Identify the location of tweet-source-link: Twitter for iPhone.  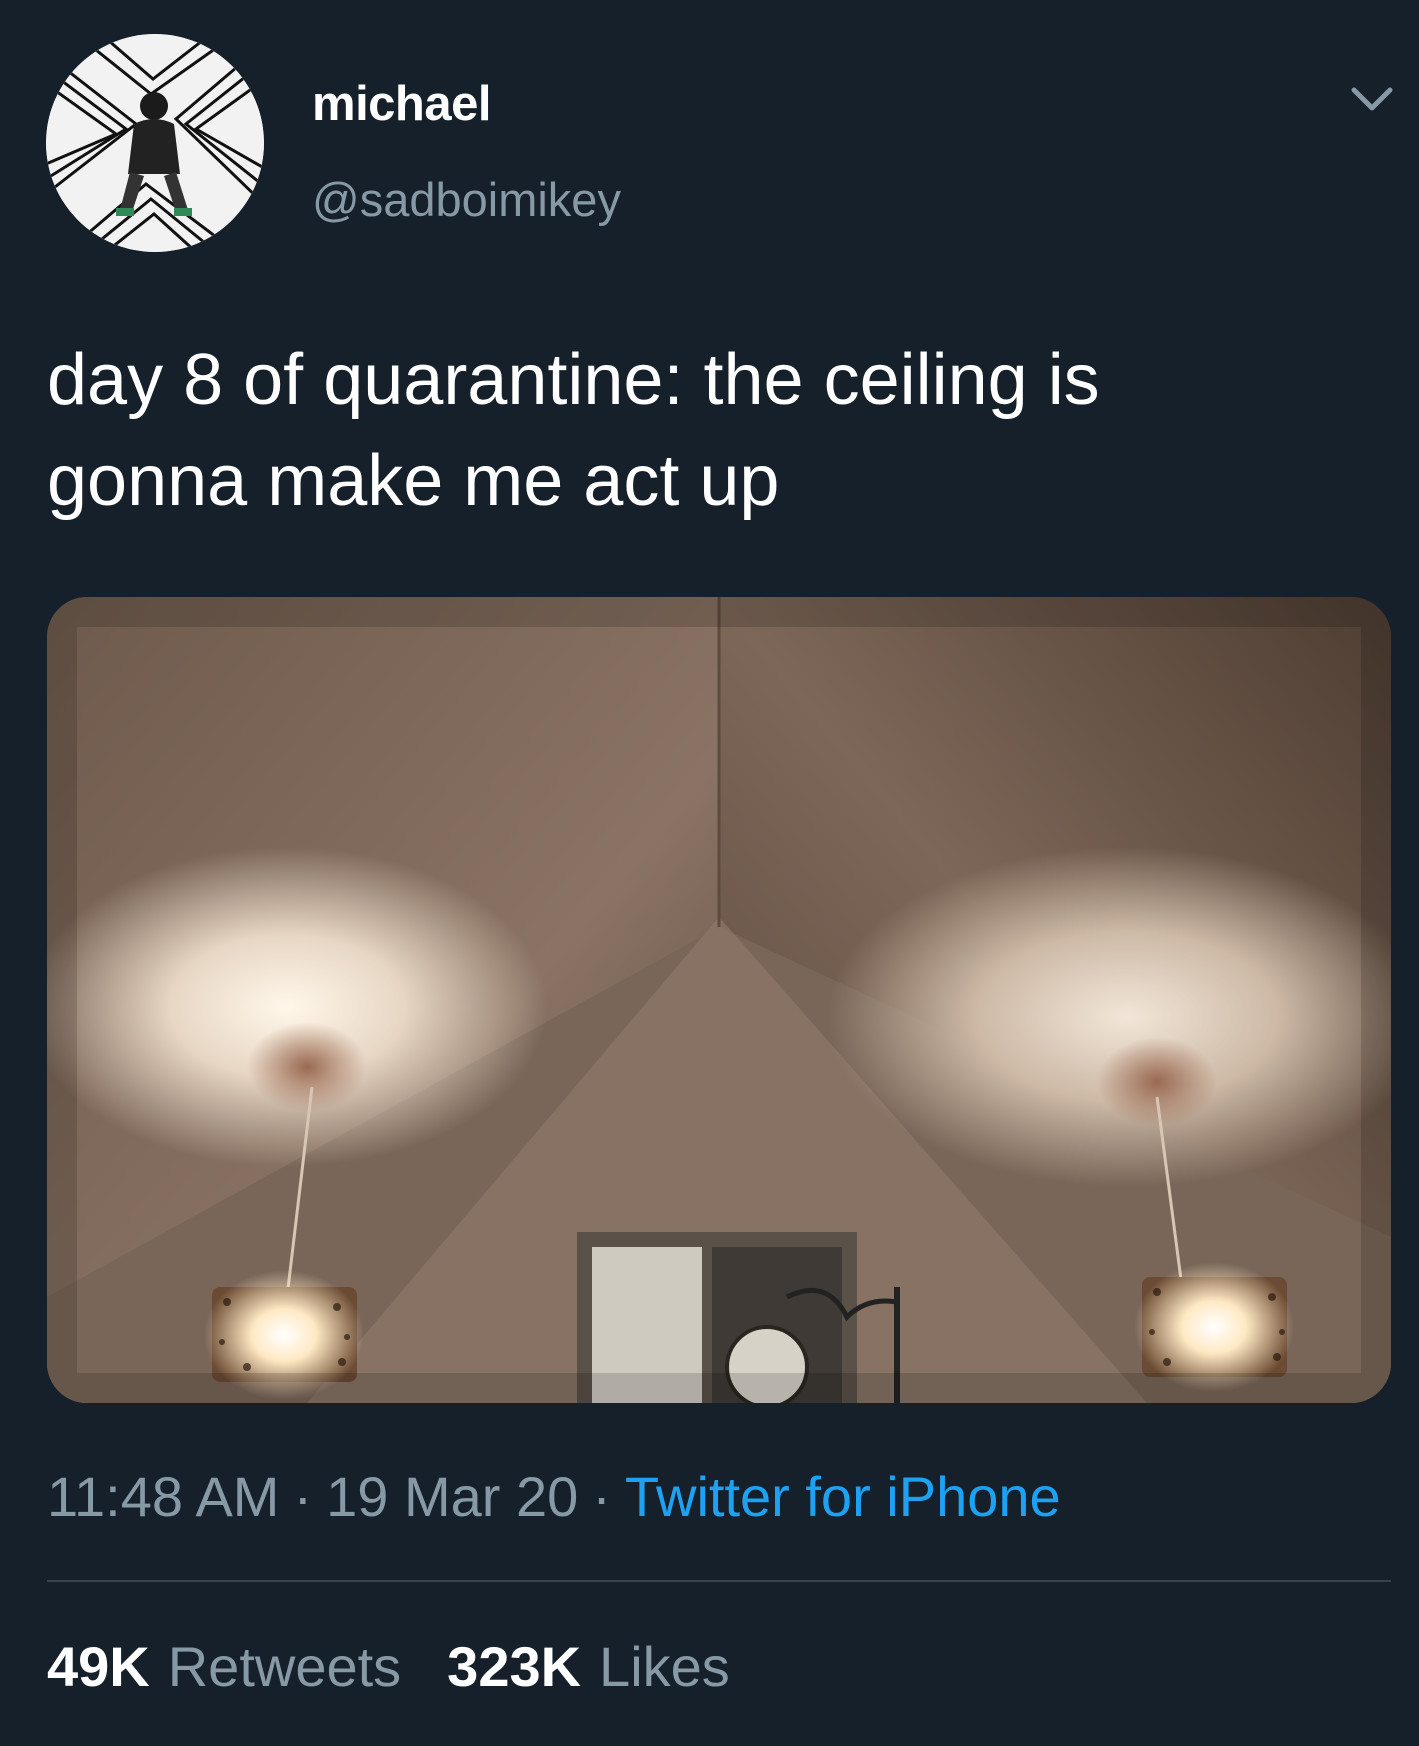
(843, 1496).